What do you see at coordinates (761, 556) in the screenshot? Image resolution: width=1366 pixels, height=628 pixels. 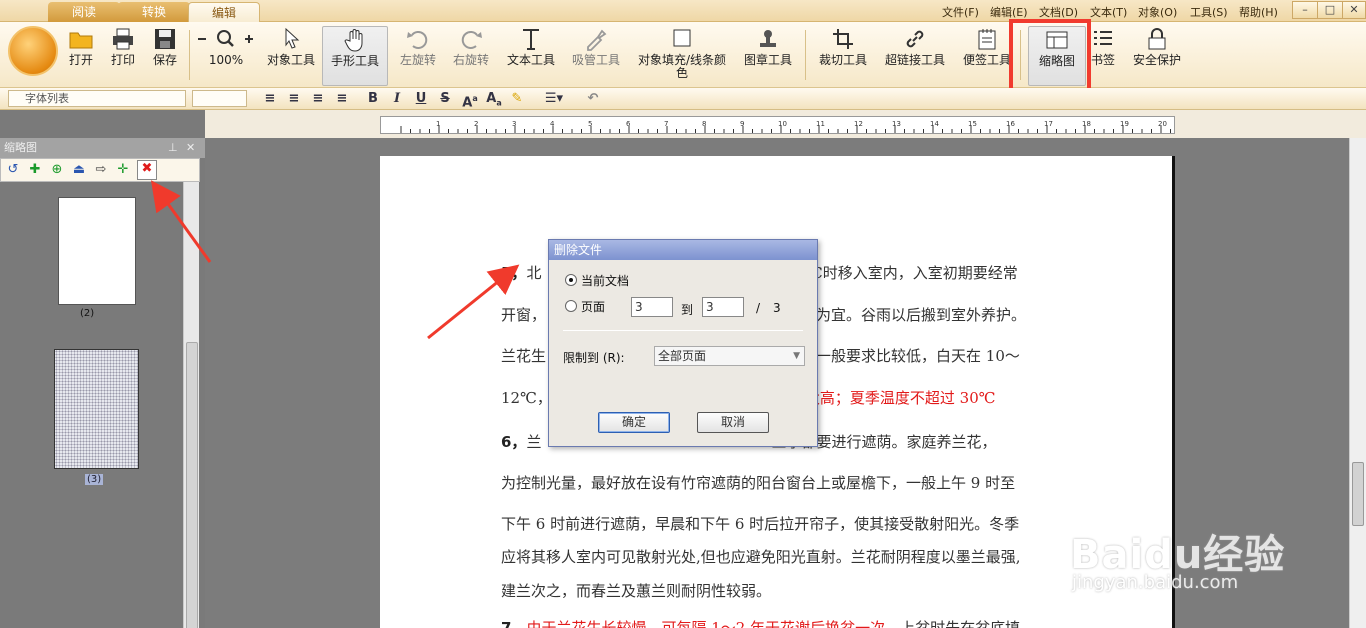 I see `paragraph-line: 应将其移人室内可见散射光处,但也应避免阳光直射。兰花耐阴程度以墨兰最强,` at bounding box center [761, 556].